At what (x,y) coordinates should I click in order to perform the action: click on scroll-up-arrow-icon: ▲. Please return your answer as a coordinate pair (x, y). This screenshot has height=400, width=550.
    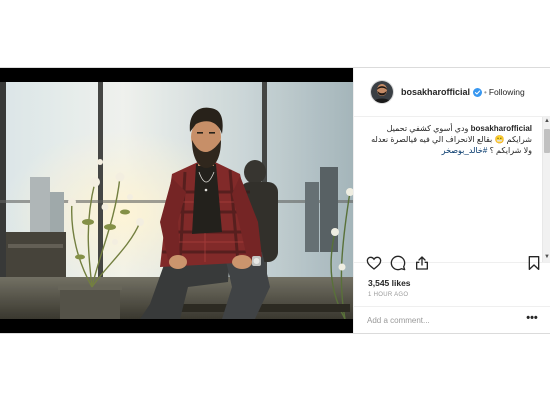
    Looking at the image, I should click on (546, 121).